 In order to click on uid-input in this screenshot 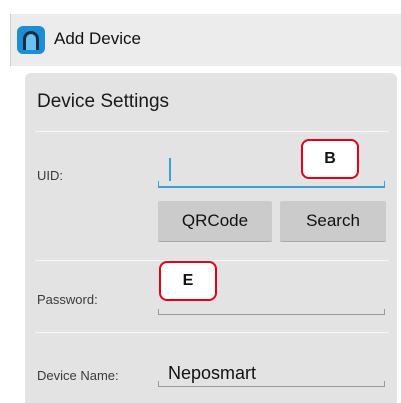, I will do `click(271, 183)`.